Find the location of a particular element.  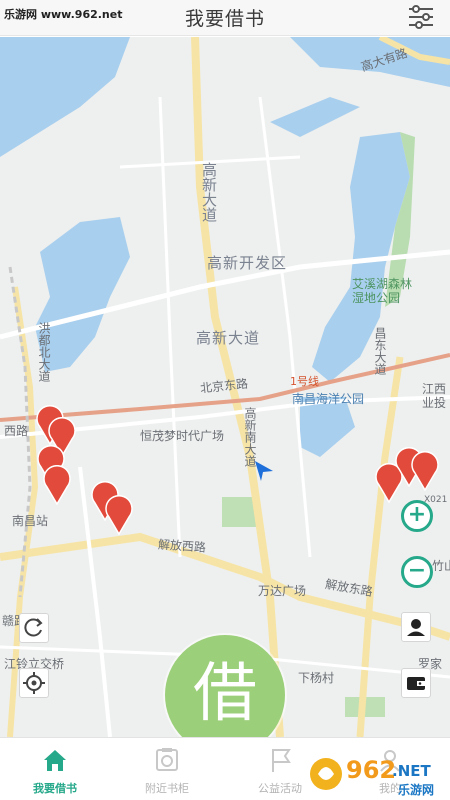

svg-text: 乐游网 is located at coordinates (416, 789).